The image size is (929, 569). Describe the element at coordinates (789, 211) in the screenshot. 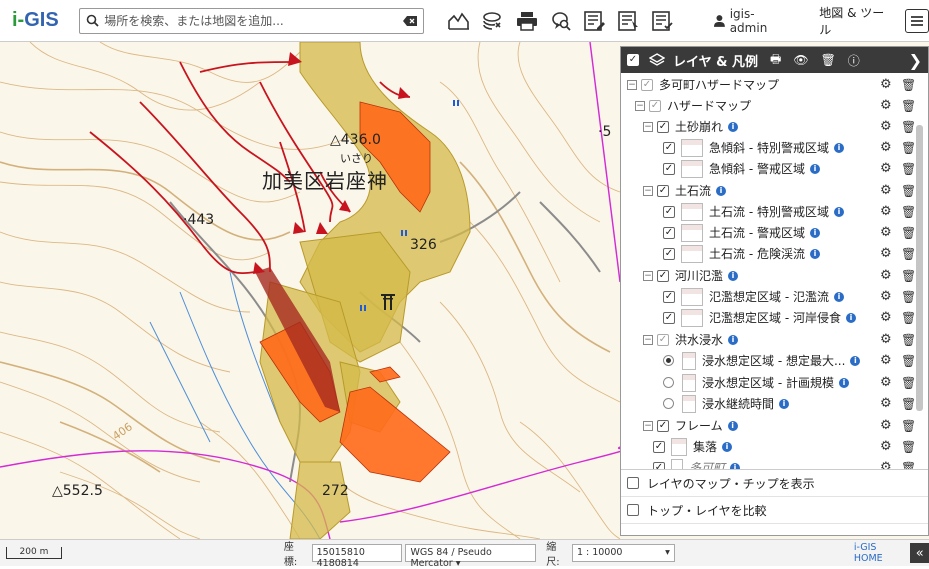

I see `layer-row: ✓ 土石流 - 特別警戒区域 i ⚙ 🗑` at that location.